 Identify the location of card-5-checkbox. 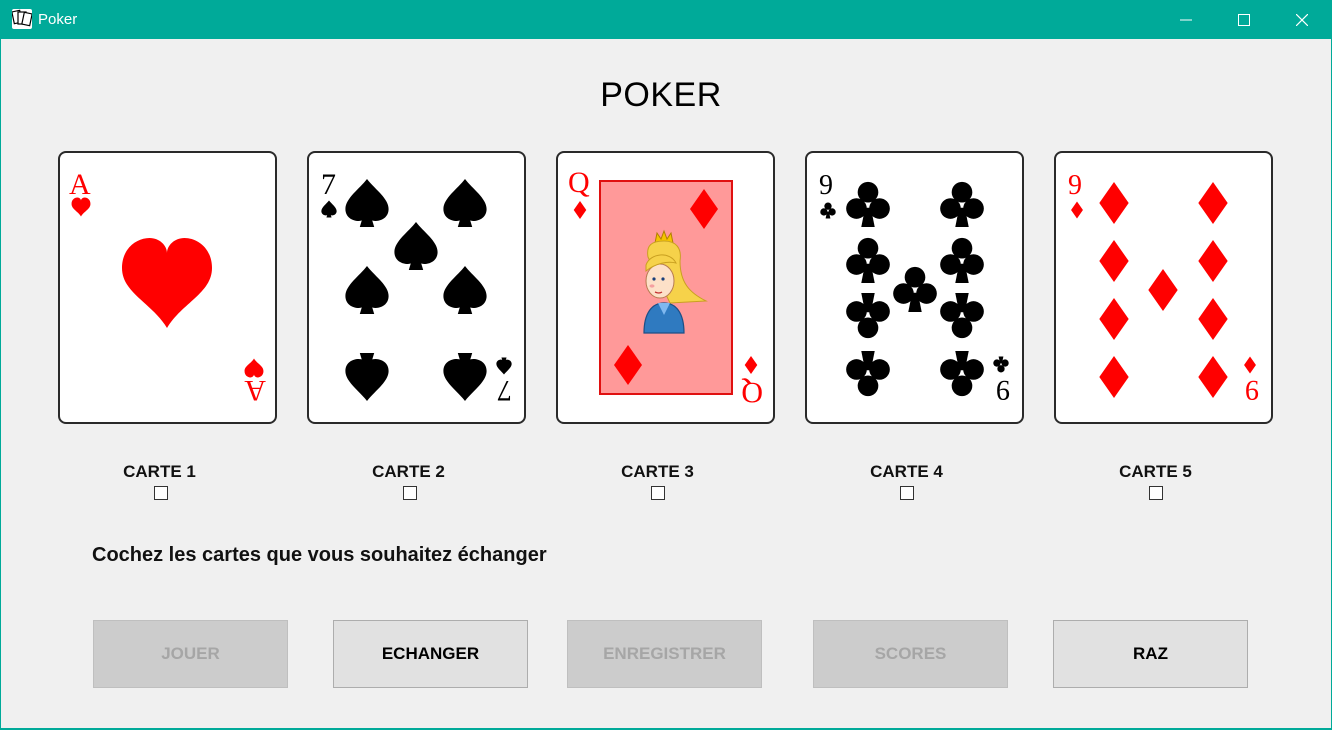
(1156, 493).